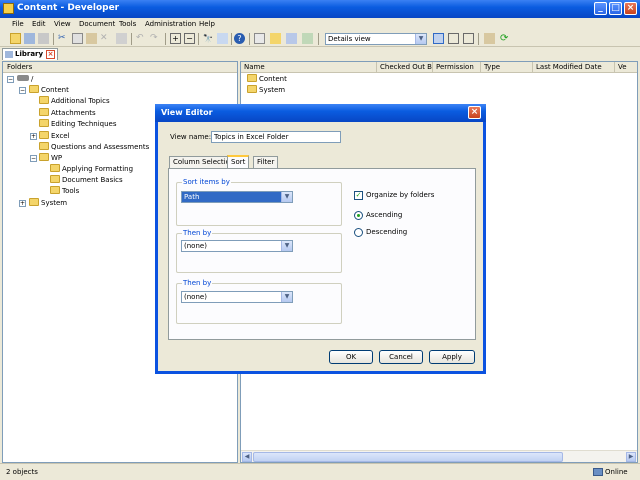 This screenshot has width=640, height=480. What do you see at coordinates (358, 195) in the screenshot?
I see `organize-by-folders-checkbox: ✓` at bounding box center [358, 195].